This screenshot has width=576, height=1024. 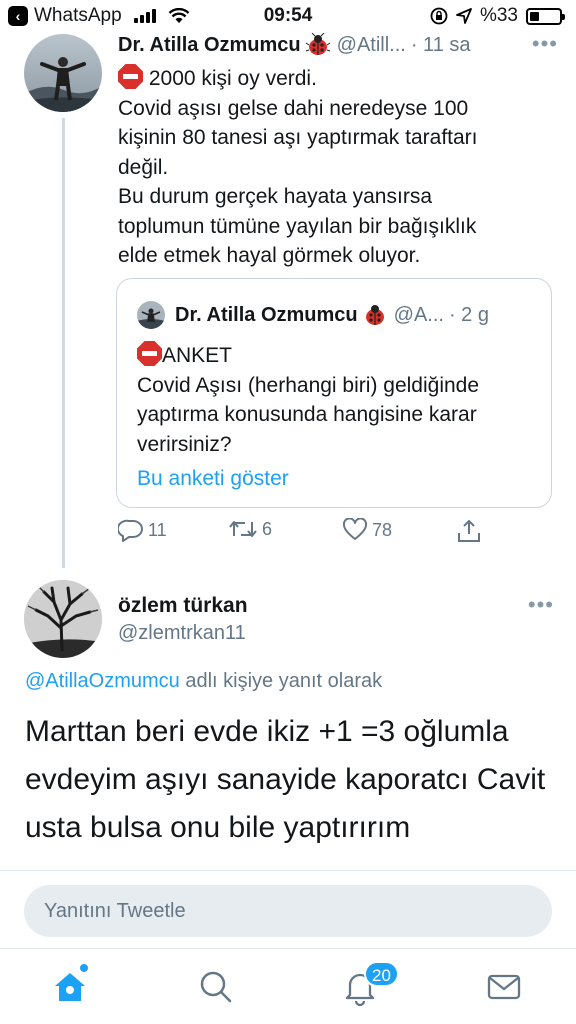 I want to click on tweet-line: elde etmek hayal görmek oluyor., so click(x=269, y=255).